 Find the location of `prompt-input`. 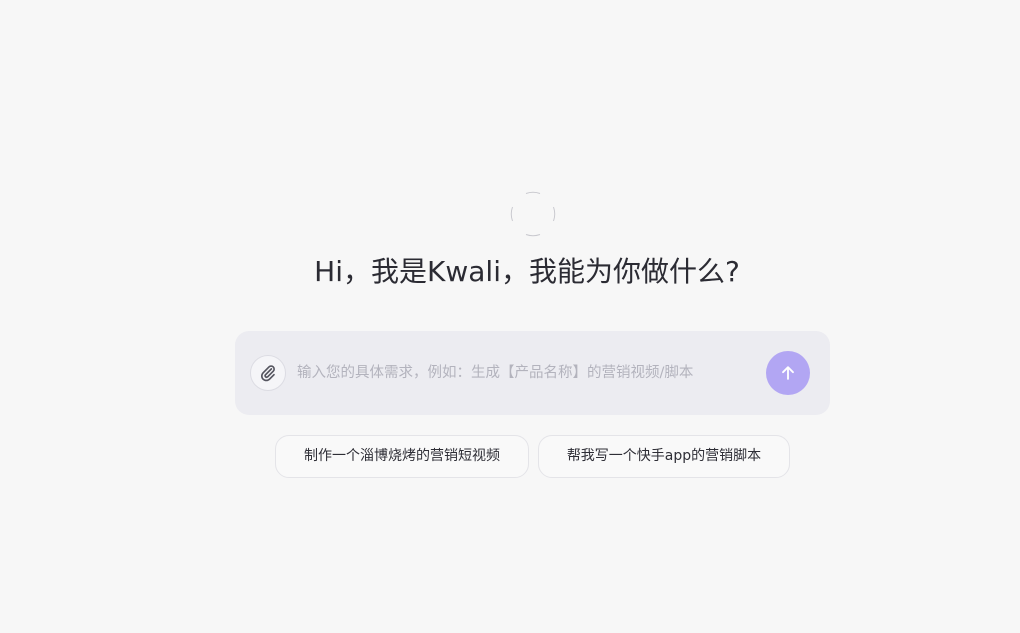

prompt-input is located at coordinates (527, 373).